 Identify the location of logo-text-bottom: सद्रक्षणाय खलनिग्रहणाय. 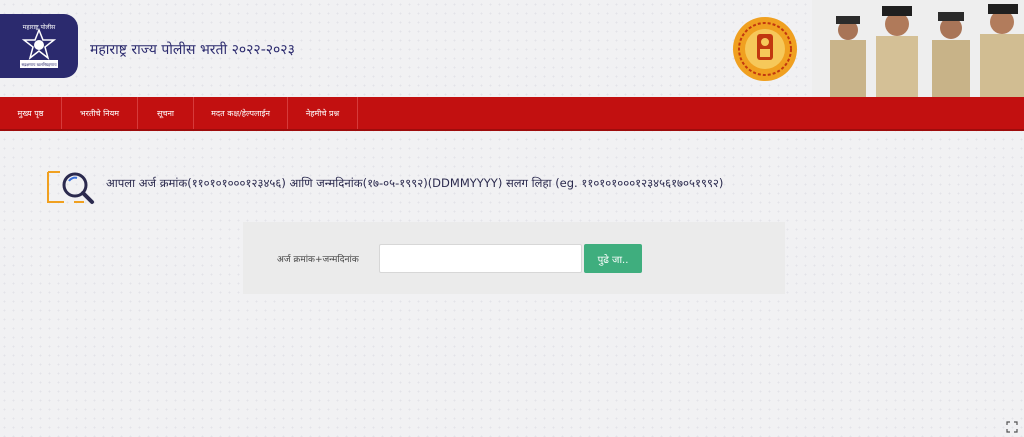
(39, 64).